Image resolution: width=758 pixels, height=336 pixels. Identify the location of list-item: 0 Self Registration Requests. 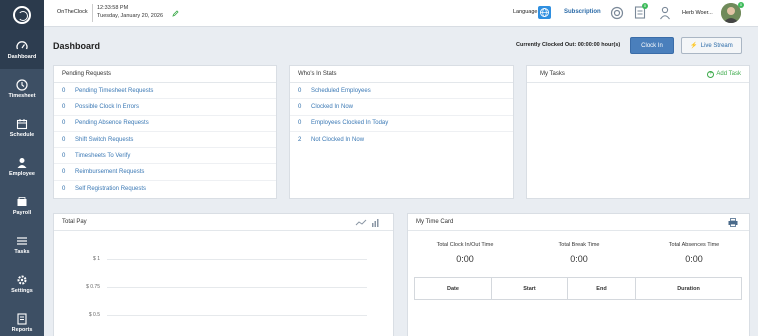
(165, 189).